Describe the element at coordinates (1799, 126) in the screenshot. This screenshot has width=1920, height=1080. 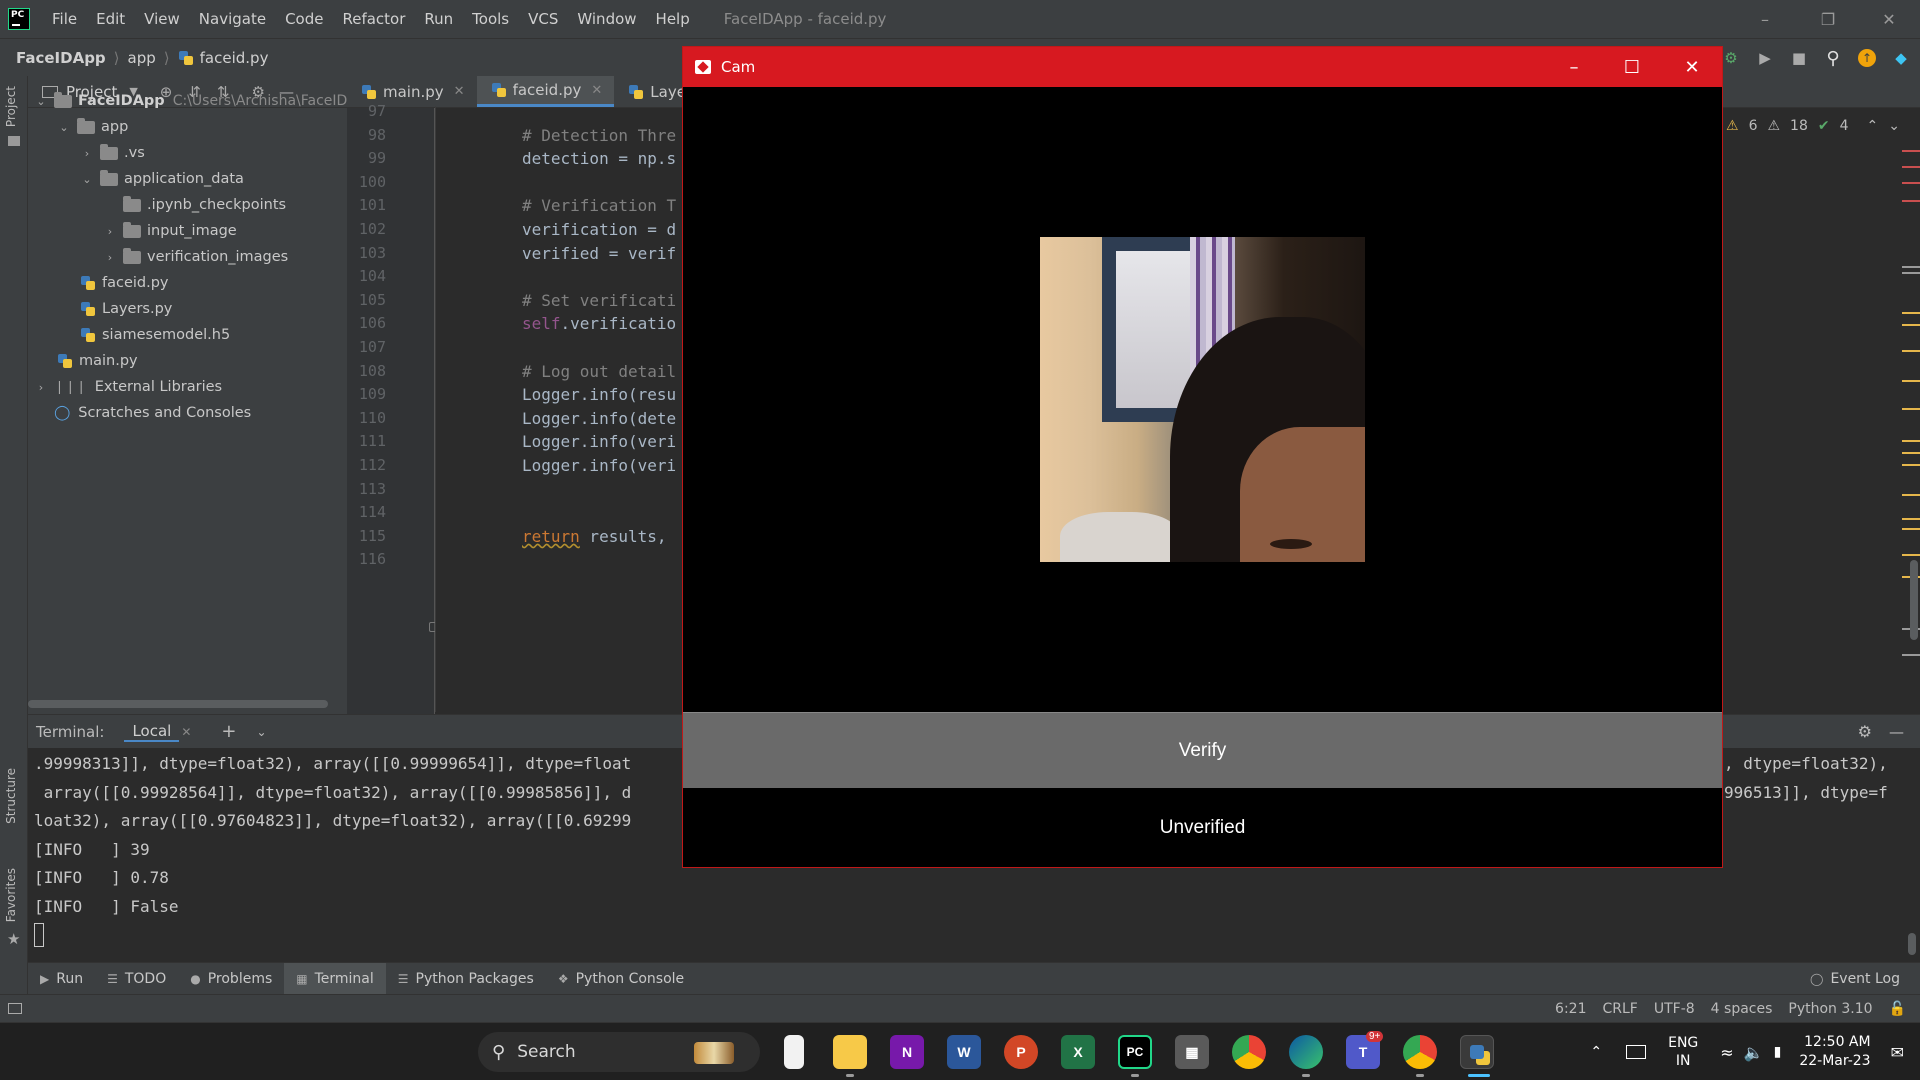
I see `inspection-widget: 16 ⚠ 6 ⚠ 18 ✔ 4 ⌃ ⌄` at that location.